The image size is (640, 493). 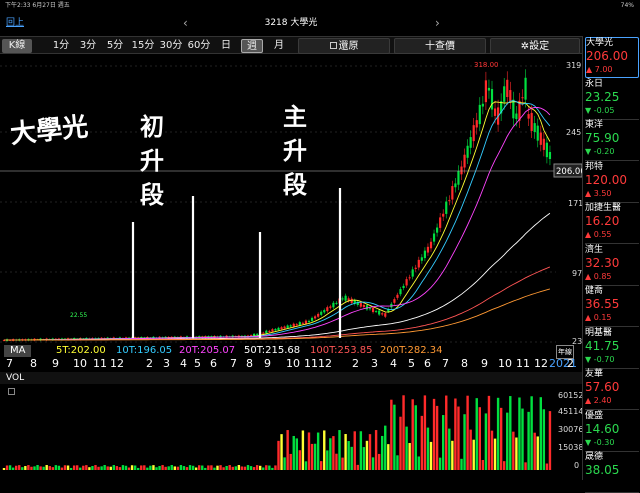 I want to click on query-price-button: 十查價, so click(x=440, y=46).